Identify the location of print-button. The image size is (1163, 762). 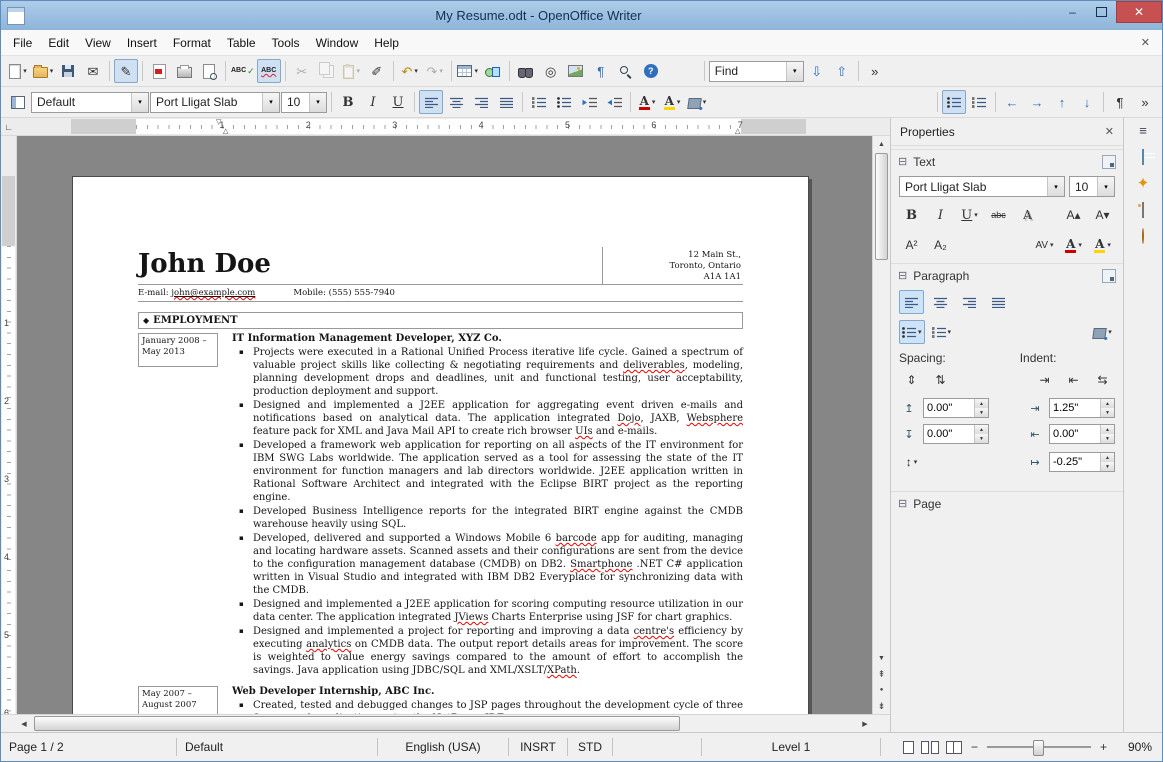
(184, 71).